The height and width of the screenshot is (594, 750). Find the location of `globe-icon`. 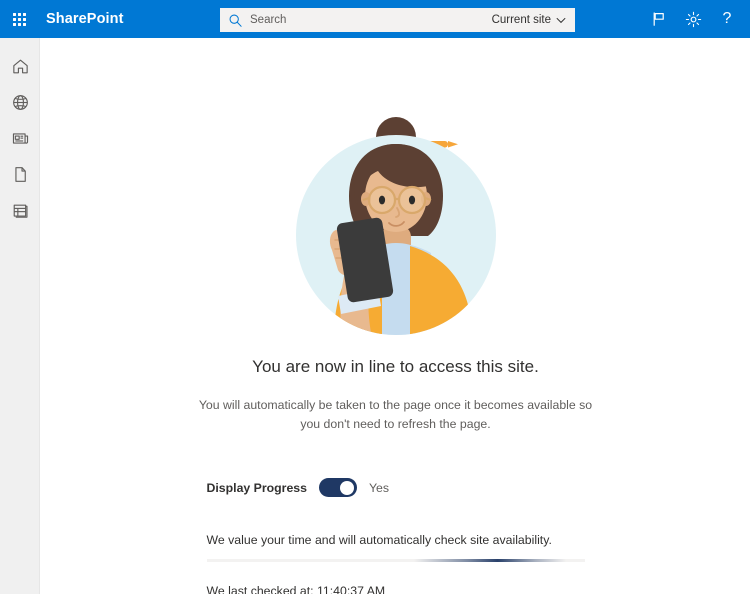

globe-icon is located at coordinates (20, 102).